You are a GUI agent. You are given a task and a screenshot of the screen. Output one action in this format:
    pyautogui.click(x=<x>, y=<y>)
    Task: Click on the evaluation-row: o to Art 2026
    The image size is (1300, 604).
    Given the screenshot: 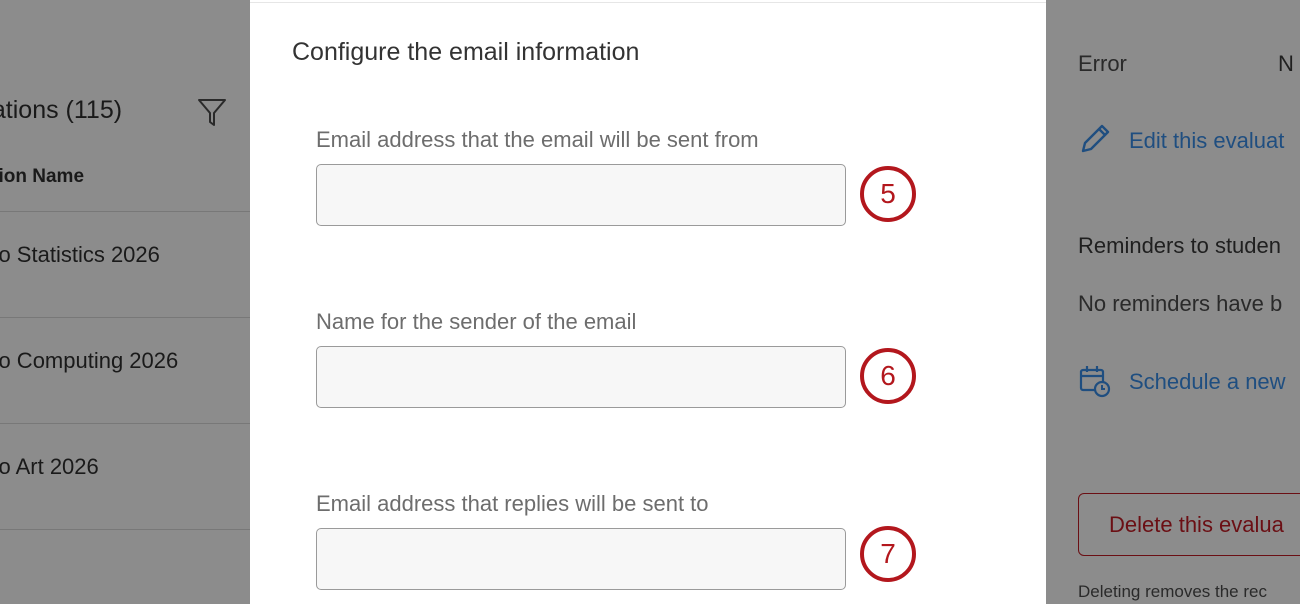 What is the action you would take?
    pyautogui.click(x=49, y=467)
    